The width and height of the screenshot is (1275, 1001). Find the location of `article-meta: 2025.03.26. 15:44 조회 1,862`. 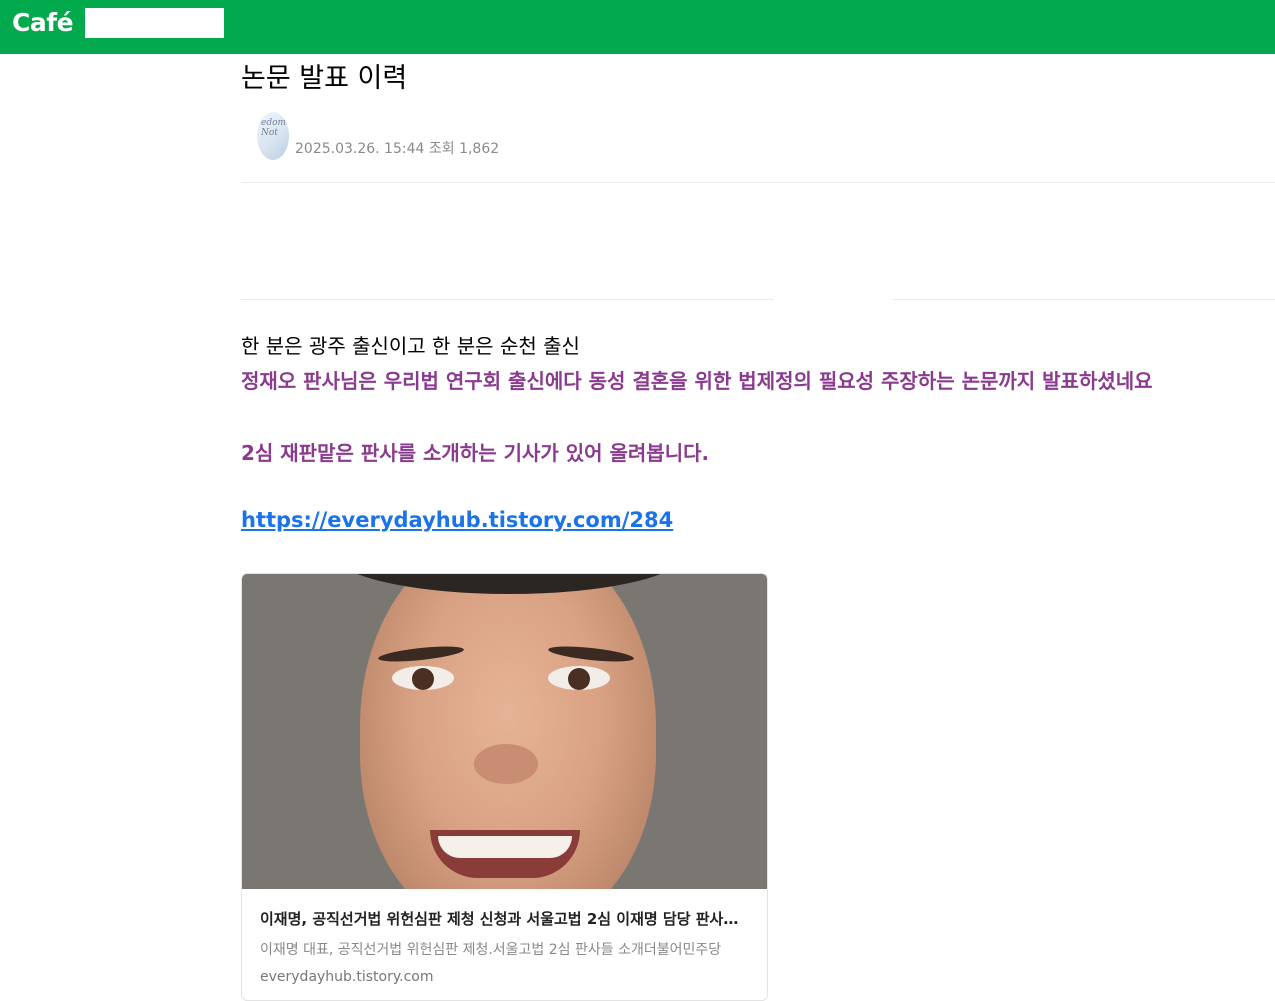

article-meta: 2025.03.26. 15:44 조회 1,862 is located at coordinates (397, 149).